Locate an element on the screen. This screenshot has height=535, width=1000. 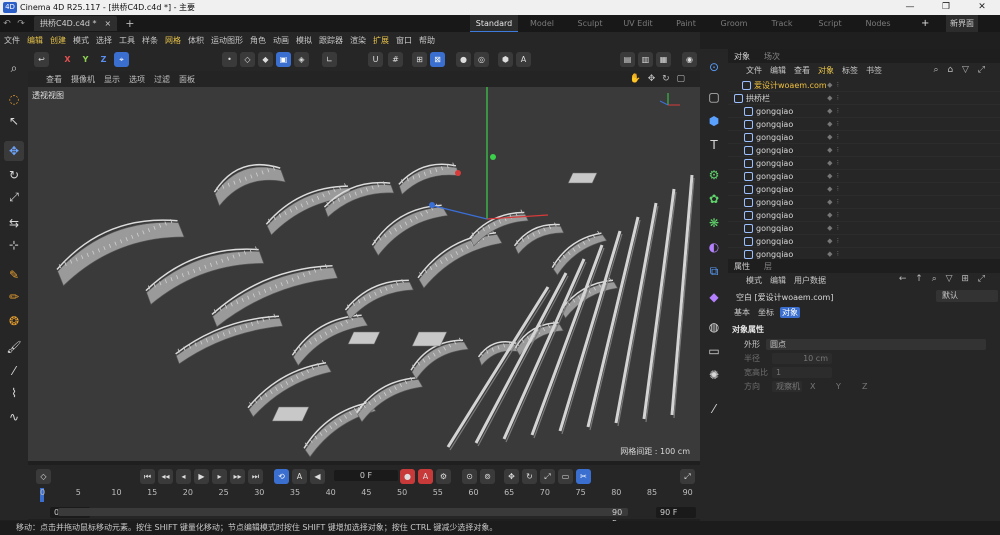
layout-tab: Nodes is located at coordinates (878, 23).